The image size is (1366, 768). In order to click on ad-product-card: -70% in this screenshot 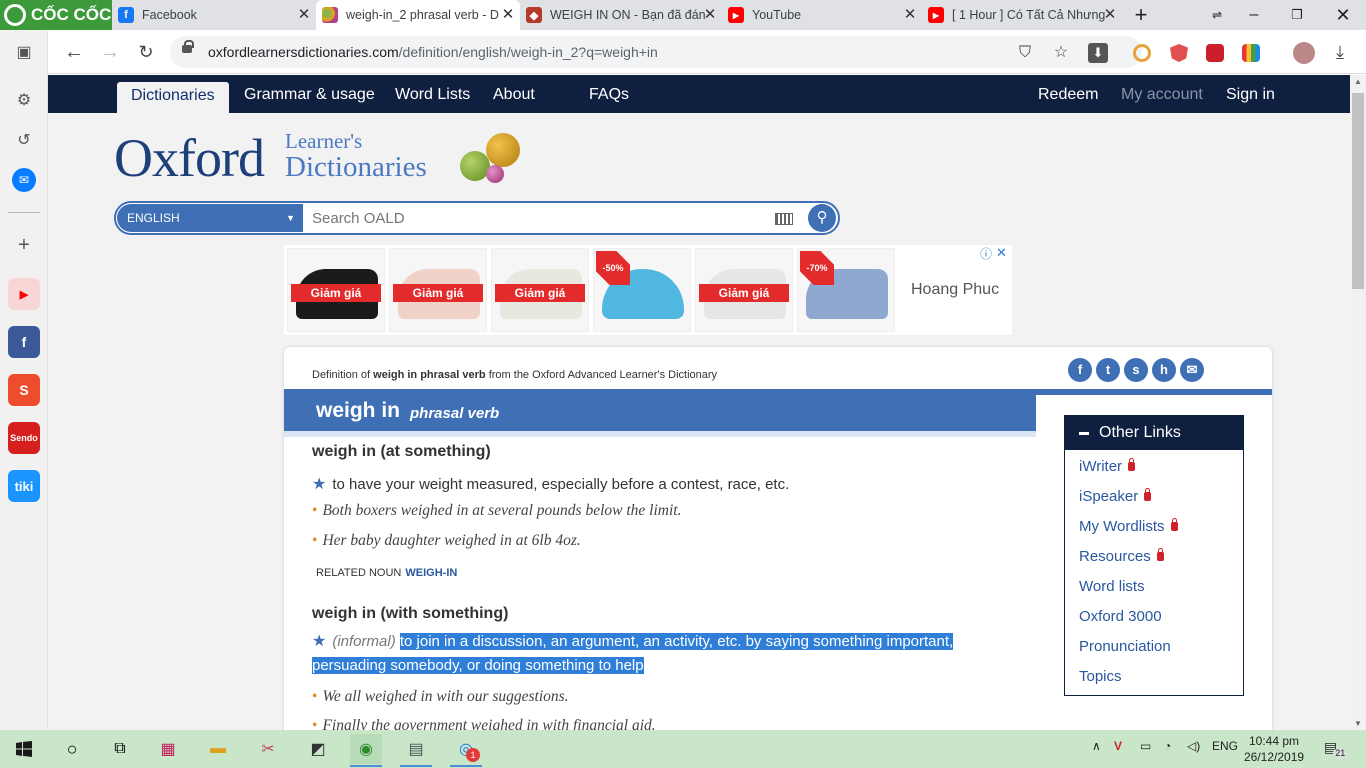, I will do `click(846, 290)`.